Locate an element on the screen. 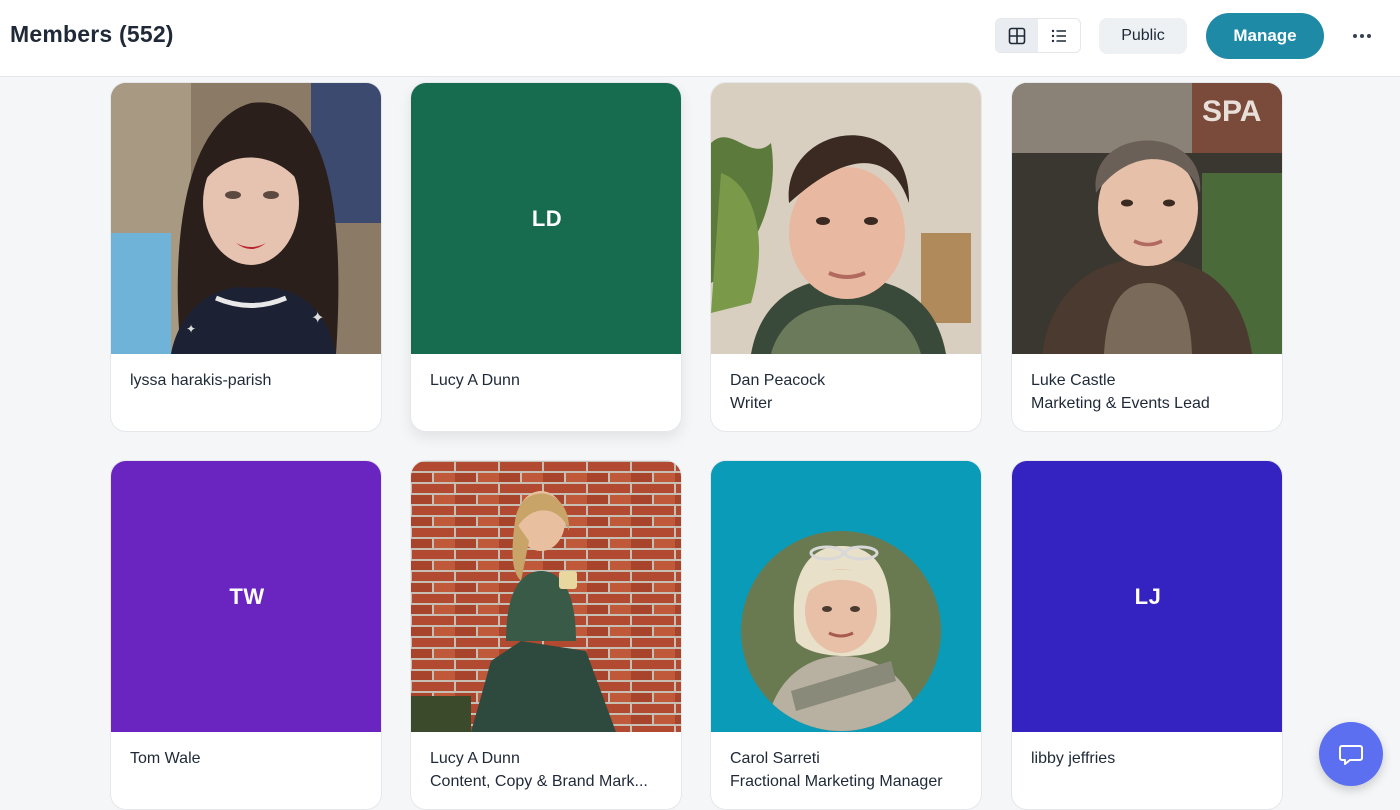 This screenshot has height=810, width=1400. member-card: Dan Peacock Writer is located at coordinates (846, 257).